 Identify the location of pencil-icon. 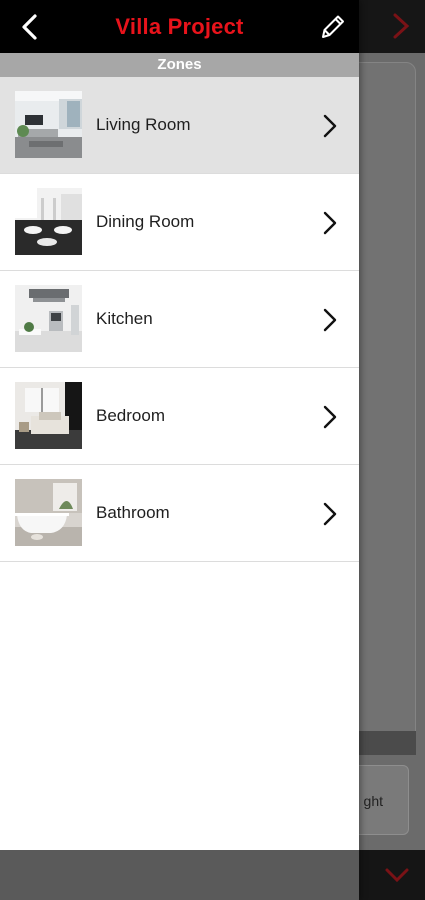
(331, 27).